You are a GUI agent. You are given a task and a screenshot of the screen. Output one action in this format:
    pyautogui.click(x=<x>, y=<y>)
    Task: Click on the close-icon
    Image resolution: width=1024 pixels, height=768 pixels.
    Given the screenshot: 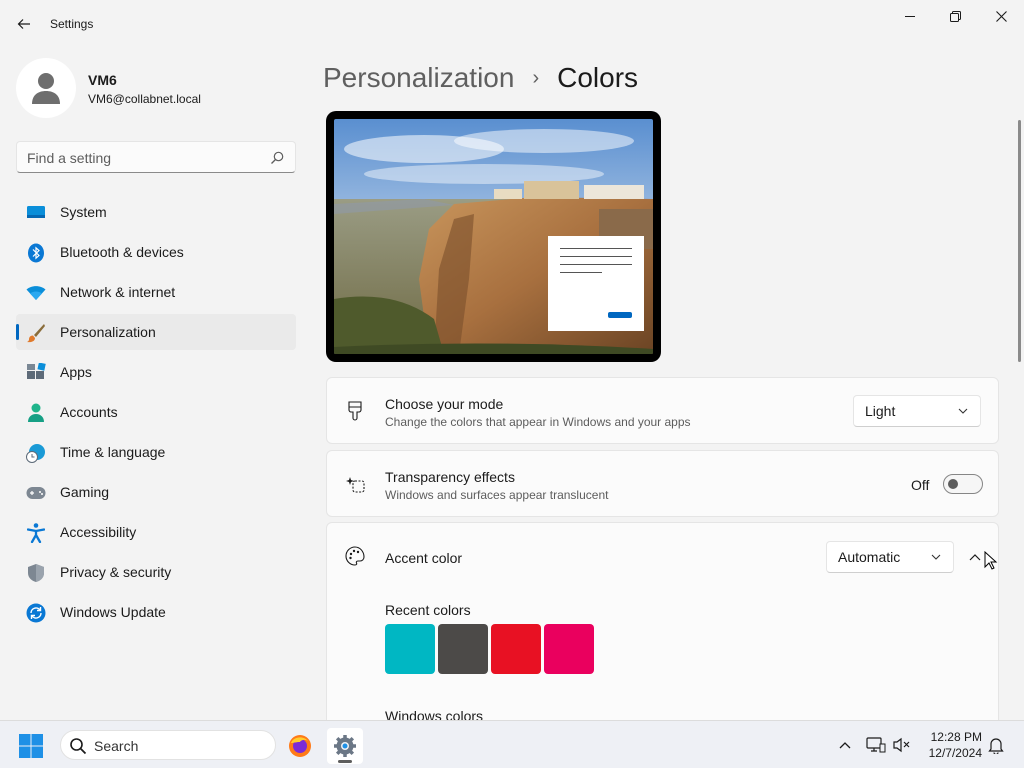 What is the action you would take?
    pyautogui.click(x=1001, y=16)
    